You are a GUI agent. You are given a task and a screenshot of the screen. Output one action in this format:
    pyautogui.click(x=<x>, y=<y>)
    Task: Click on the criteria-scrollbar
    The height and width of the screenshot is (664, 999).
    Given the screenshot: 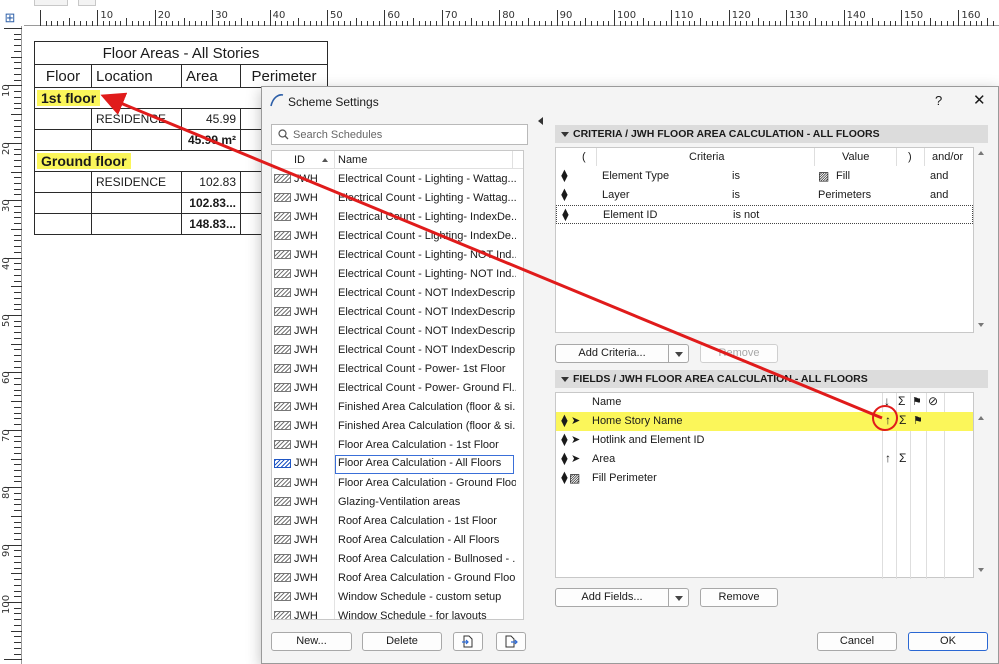 What is the action you would take?
    pyautogui.click(x=981, y=240)
    